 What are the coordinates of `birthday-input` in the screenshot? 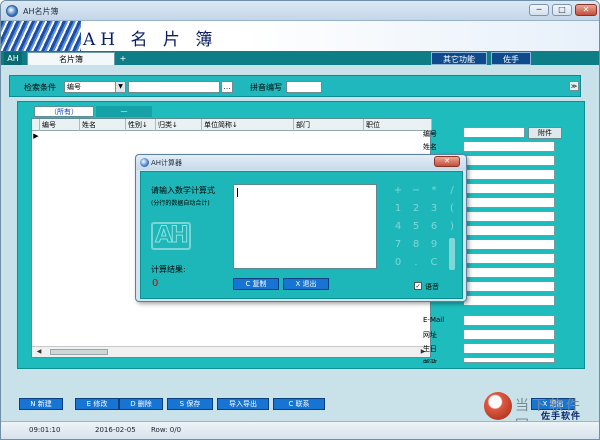 It's located at (509, 348).